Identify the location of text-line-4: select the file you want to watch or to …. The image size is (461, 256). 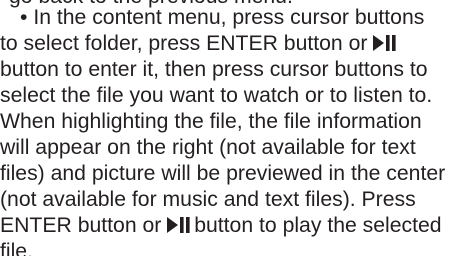
(216, 95).